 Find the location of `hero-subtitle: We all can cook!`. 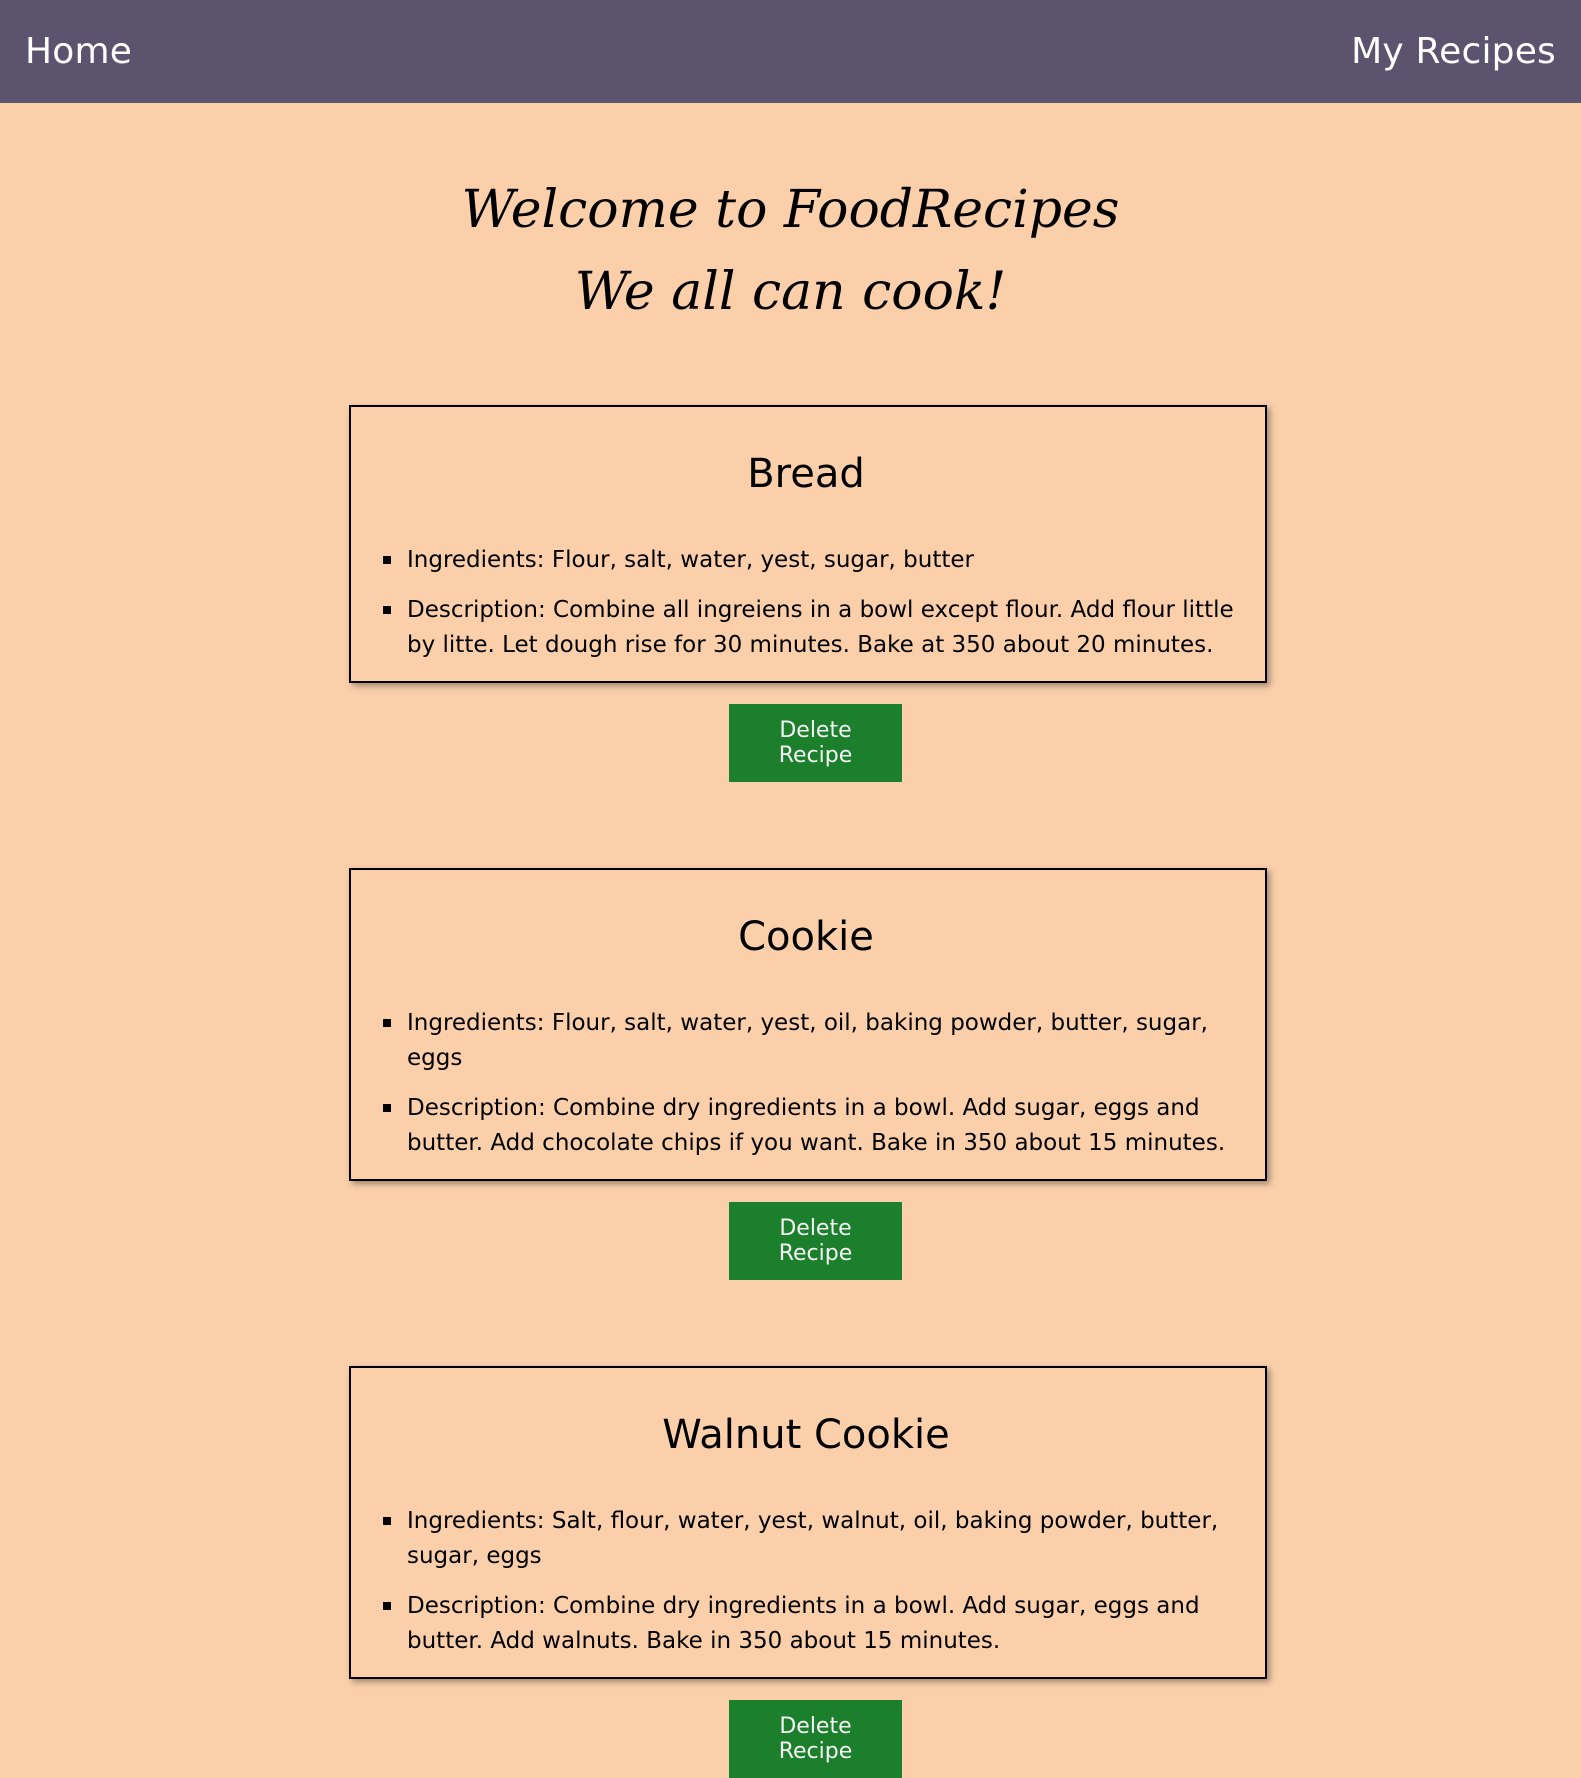

hero-subtitle: We all can cook! is located at coordinates (790, 292).